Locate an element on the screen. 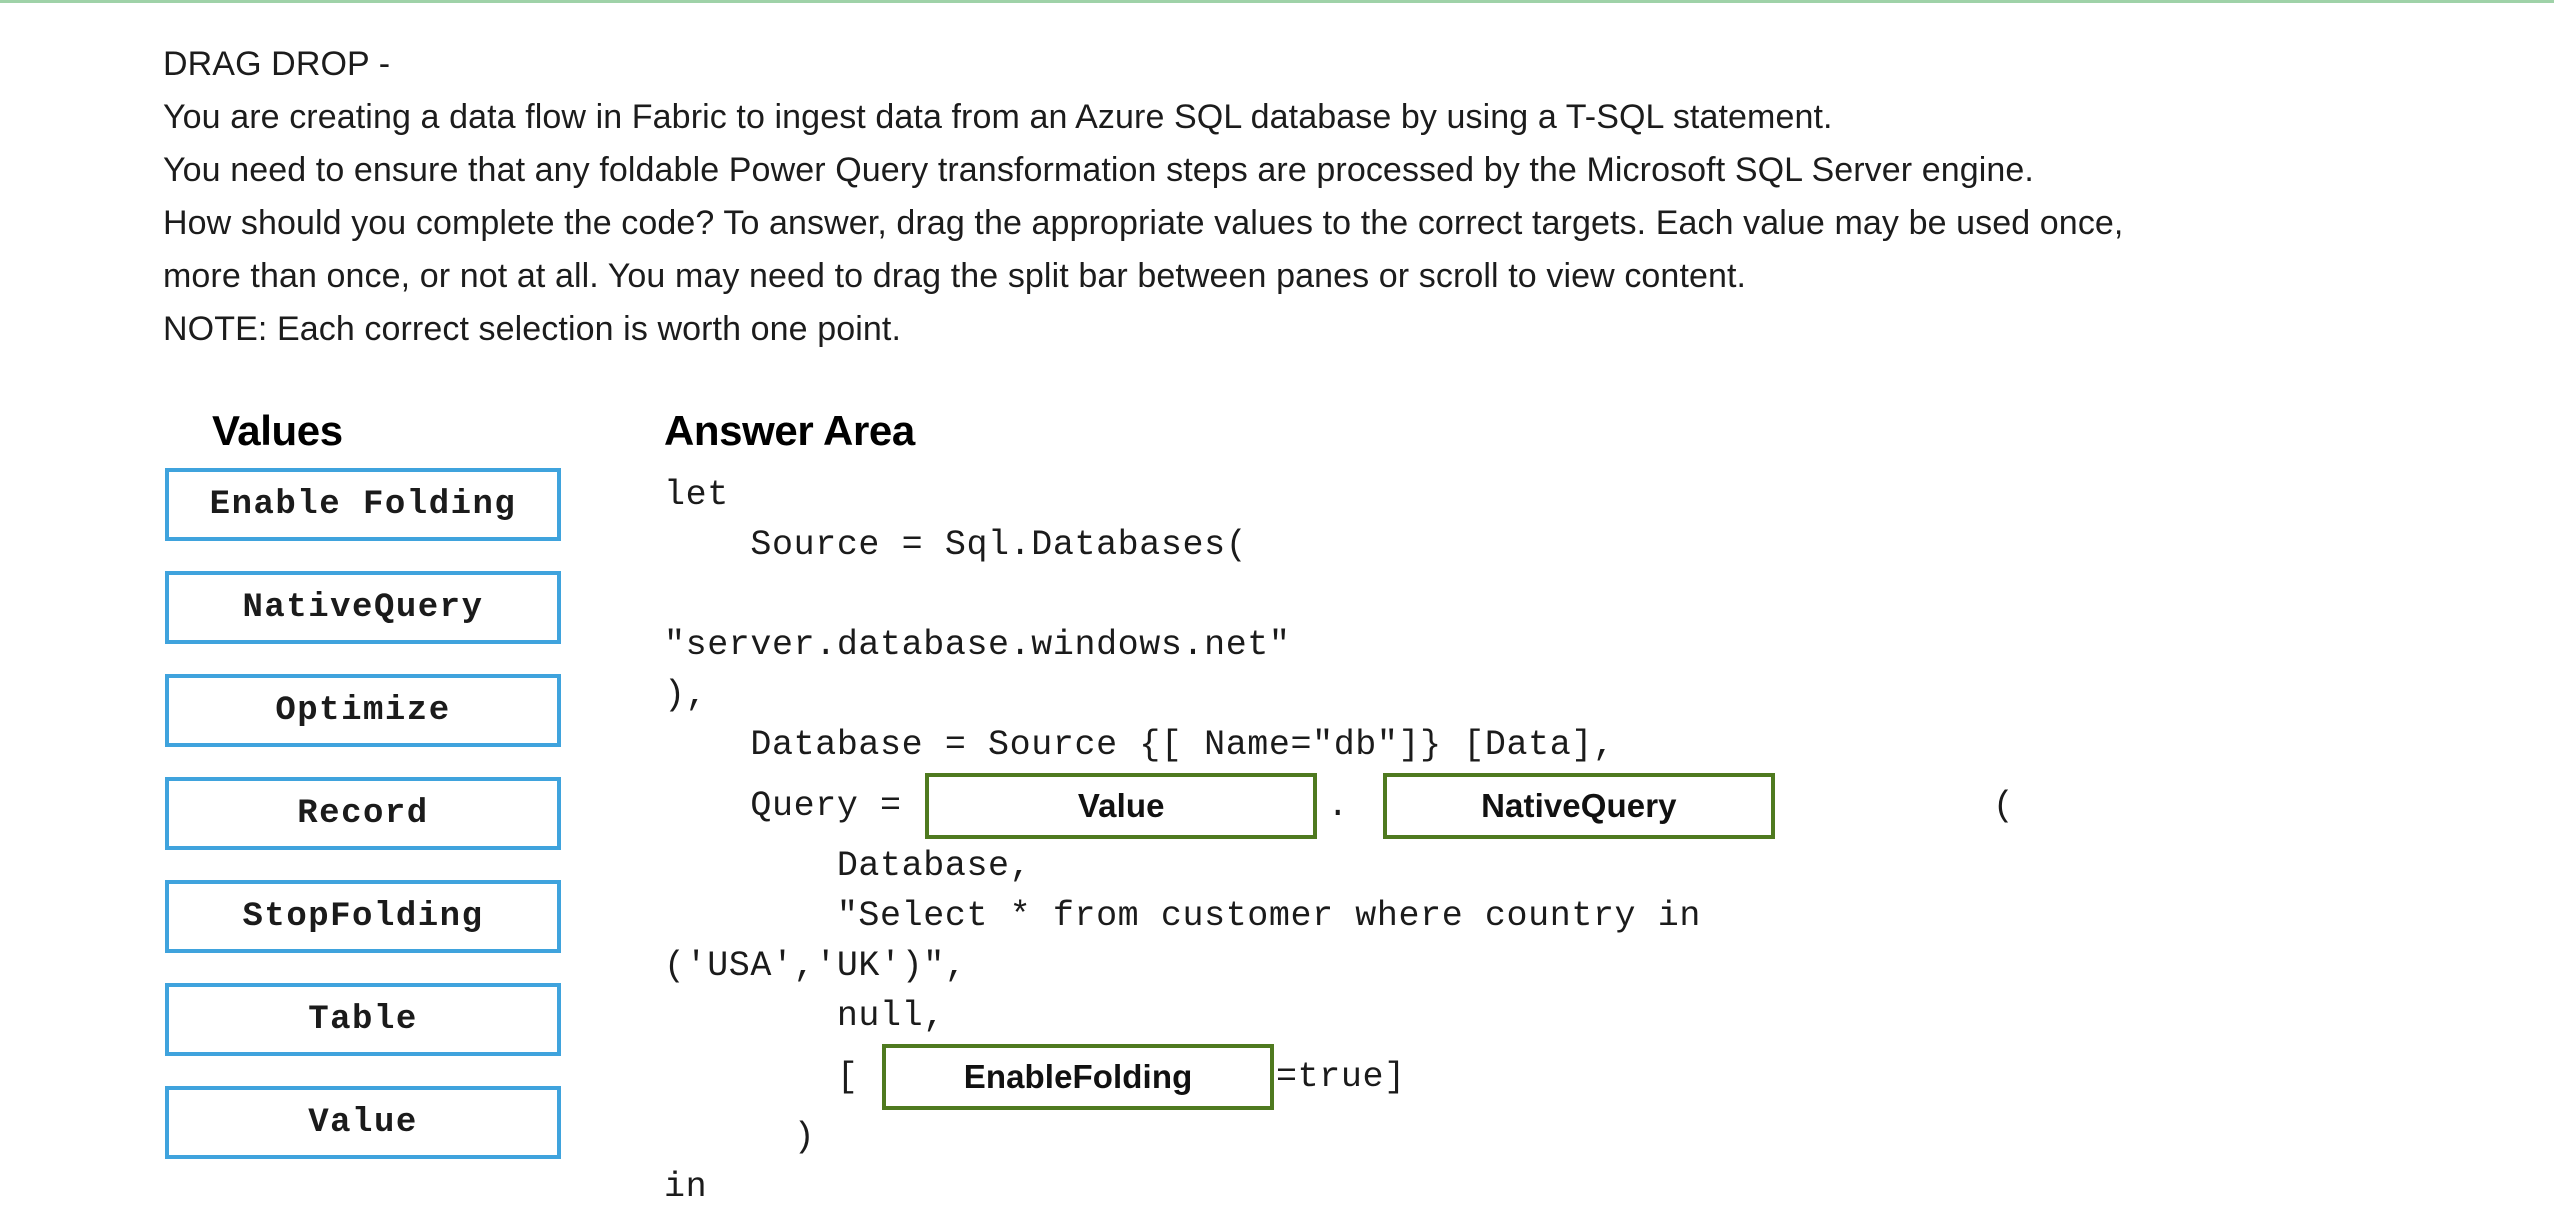 The height and width of the screenshot is (1212, 2554). top-hairline-divider is located at coordinates (1277, 1).